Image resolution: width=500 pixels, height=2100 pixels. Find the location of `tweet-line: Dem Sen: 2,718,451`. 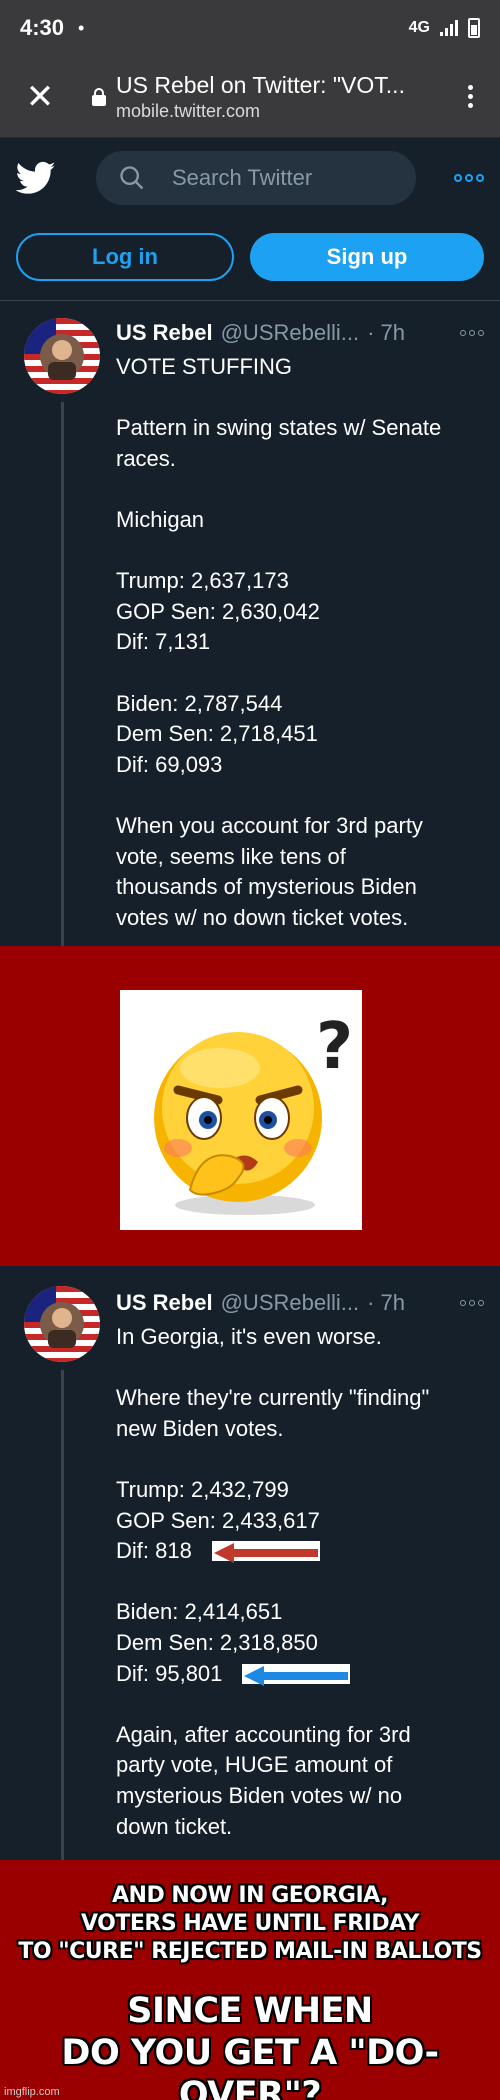

tweet-line: Dem Sen: 2,718,451 is located at coordinates (217, 734).